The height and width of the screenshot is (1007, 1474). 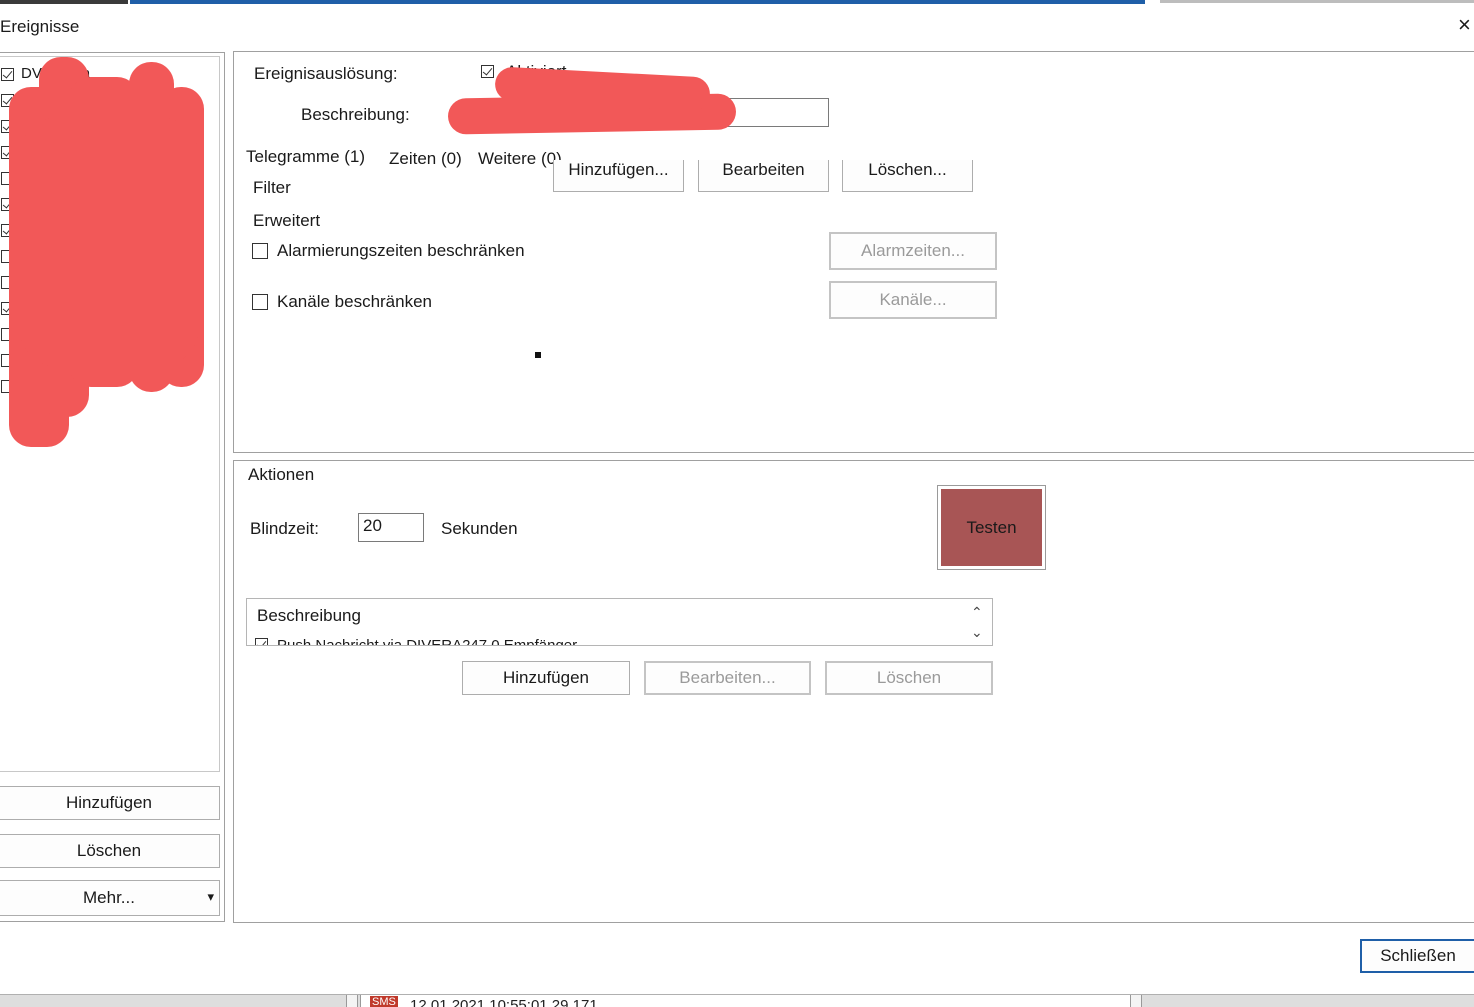 I want to click on event-checkbox, so click(x=7, y=74).